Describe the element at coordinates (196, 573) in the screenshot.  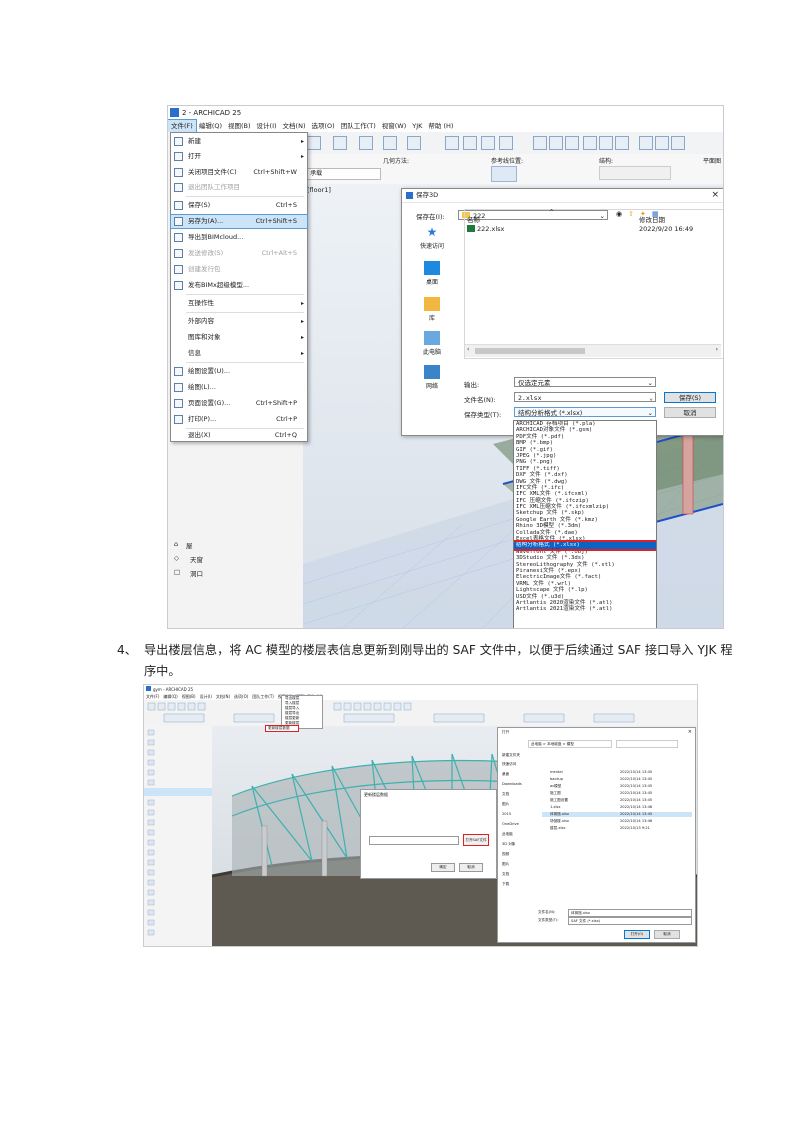
I see `panel-item-opening: 洞口` at that location.